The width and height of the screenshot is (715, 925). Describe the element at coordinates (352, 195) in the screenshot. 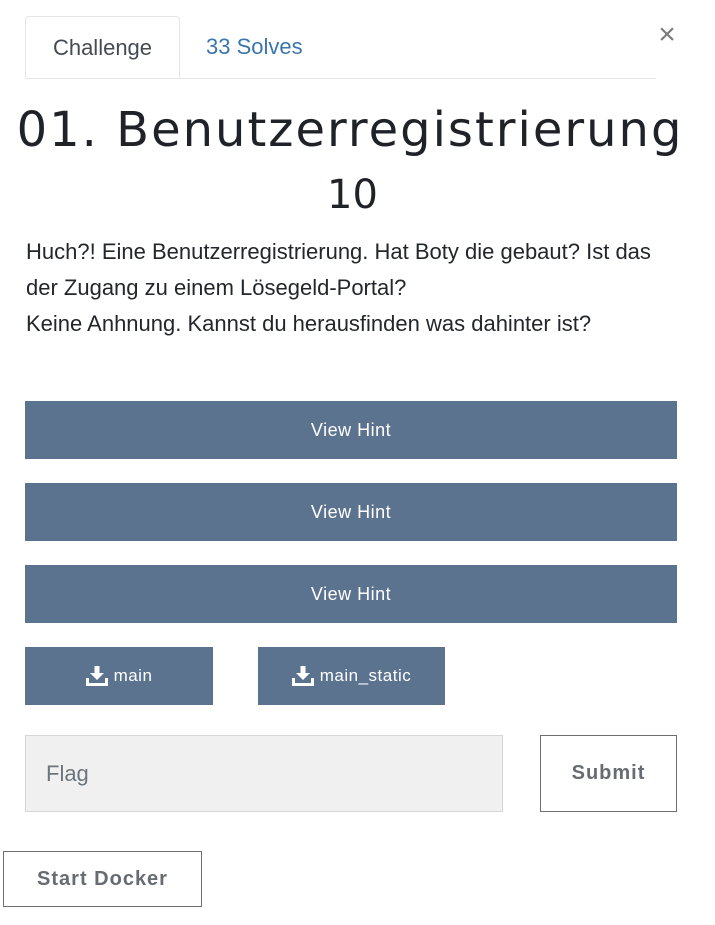

I see `challenge-points: 10` at that location.